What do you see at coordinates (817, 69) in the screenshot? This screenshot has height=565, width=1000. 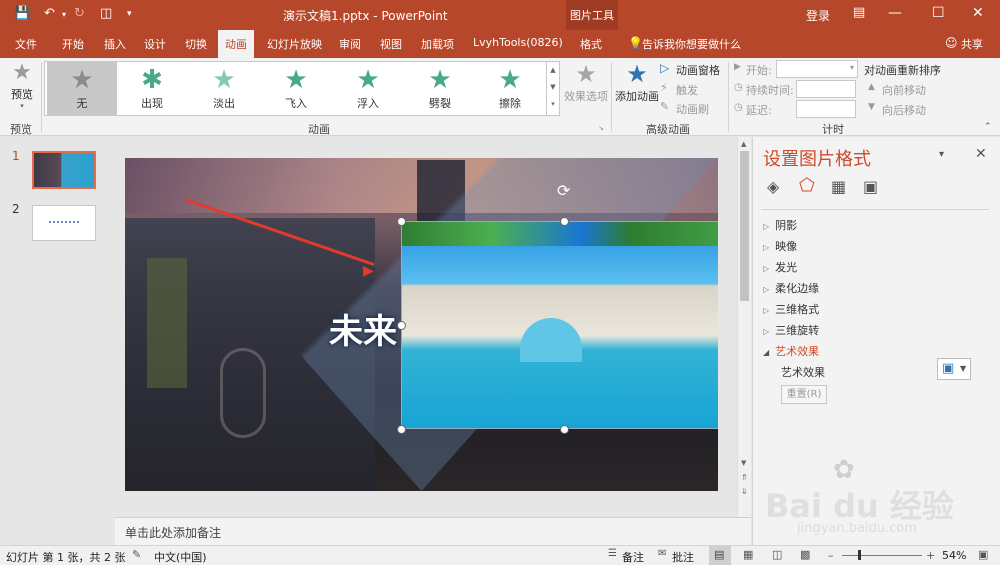 I see `start-select: ▾` at bounding box center [817, 69].